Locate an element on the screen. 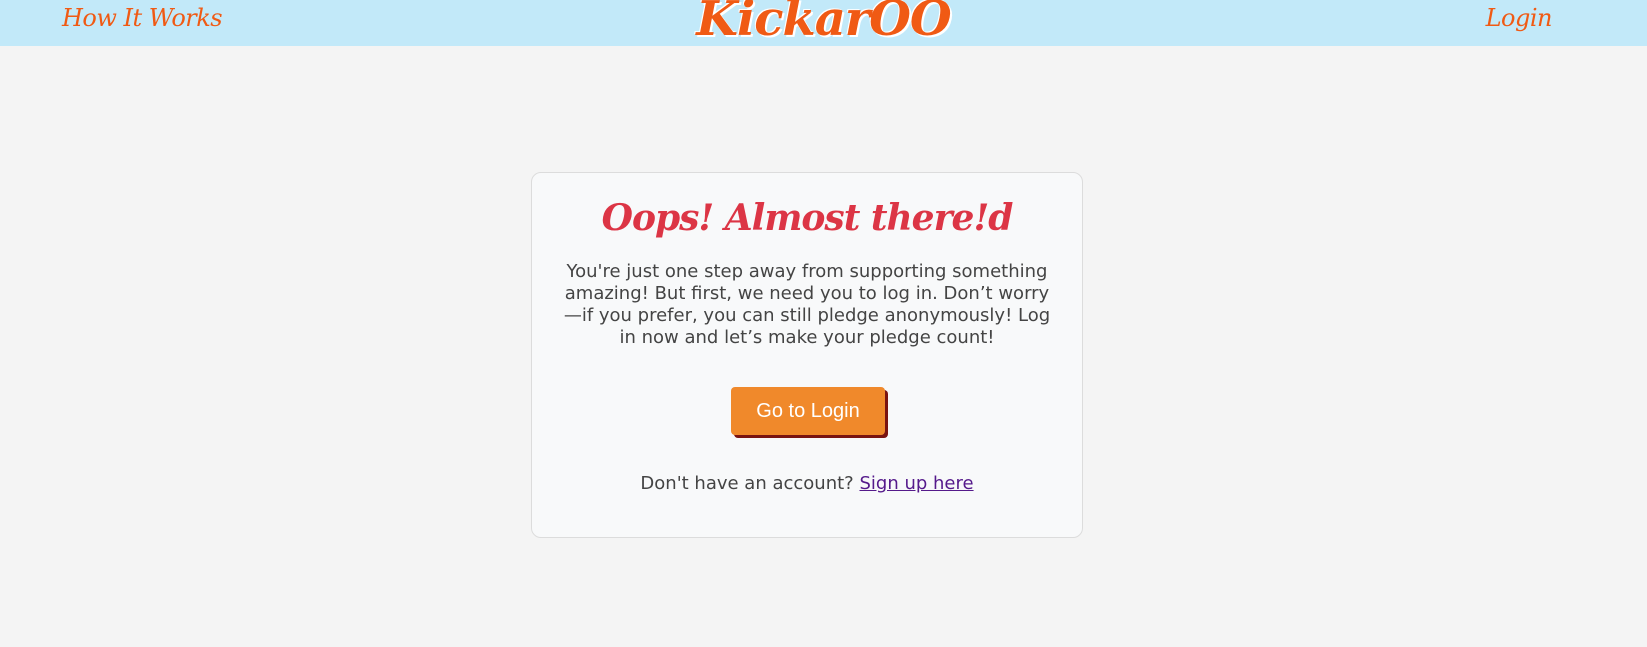 Image resolution: width=1647 pixels, height=647 pixels. top-navbar: How It Works KickarOO Login is located at coordinates (823, 24).